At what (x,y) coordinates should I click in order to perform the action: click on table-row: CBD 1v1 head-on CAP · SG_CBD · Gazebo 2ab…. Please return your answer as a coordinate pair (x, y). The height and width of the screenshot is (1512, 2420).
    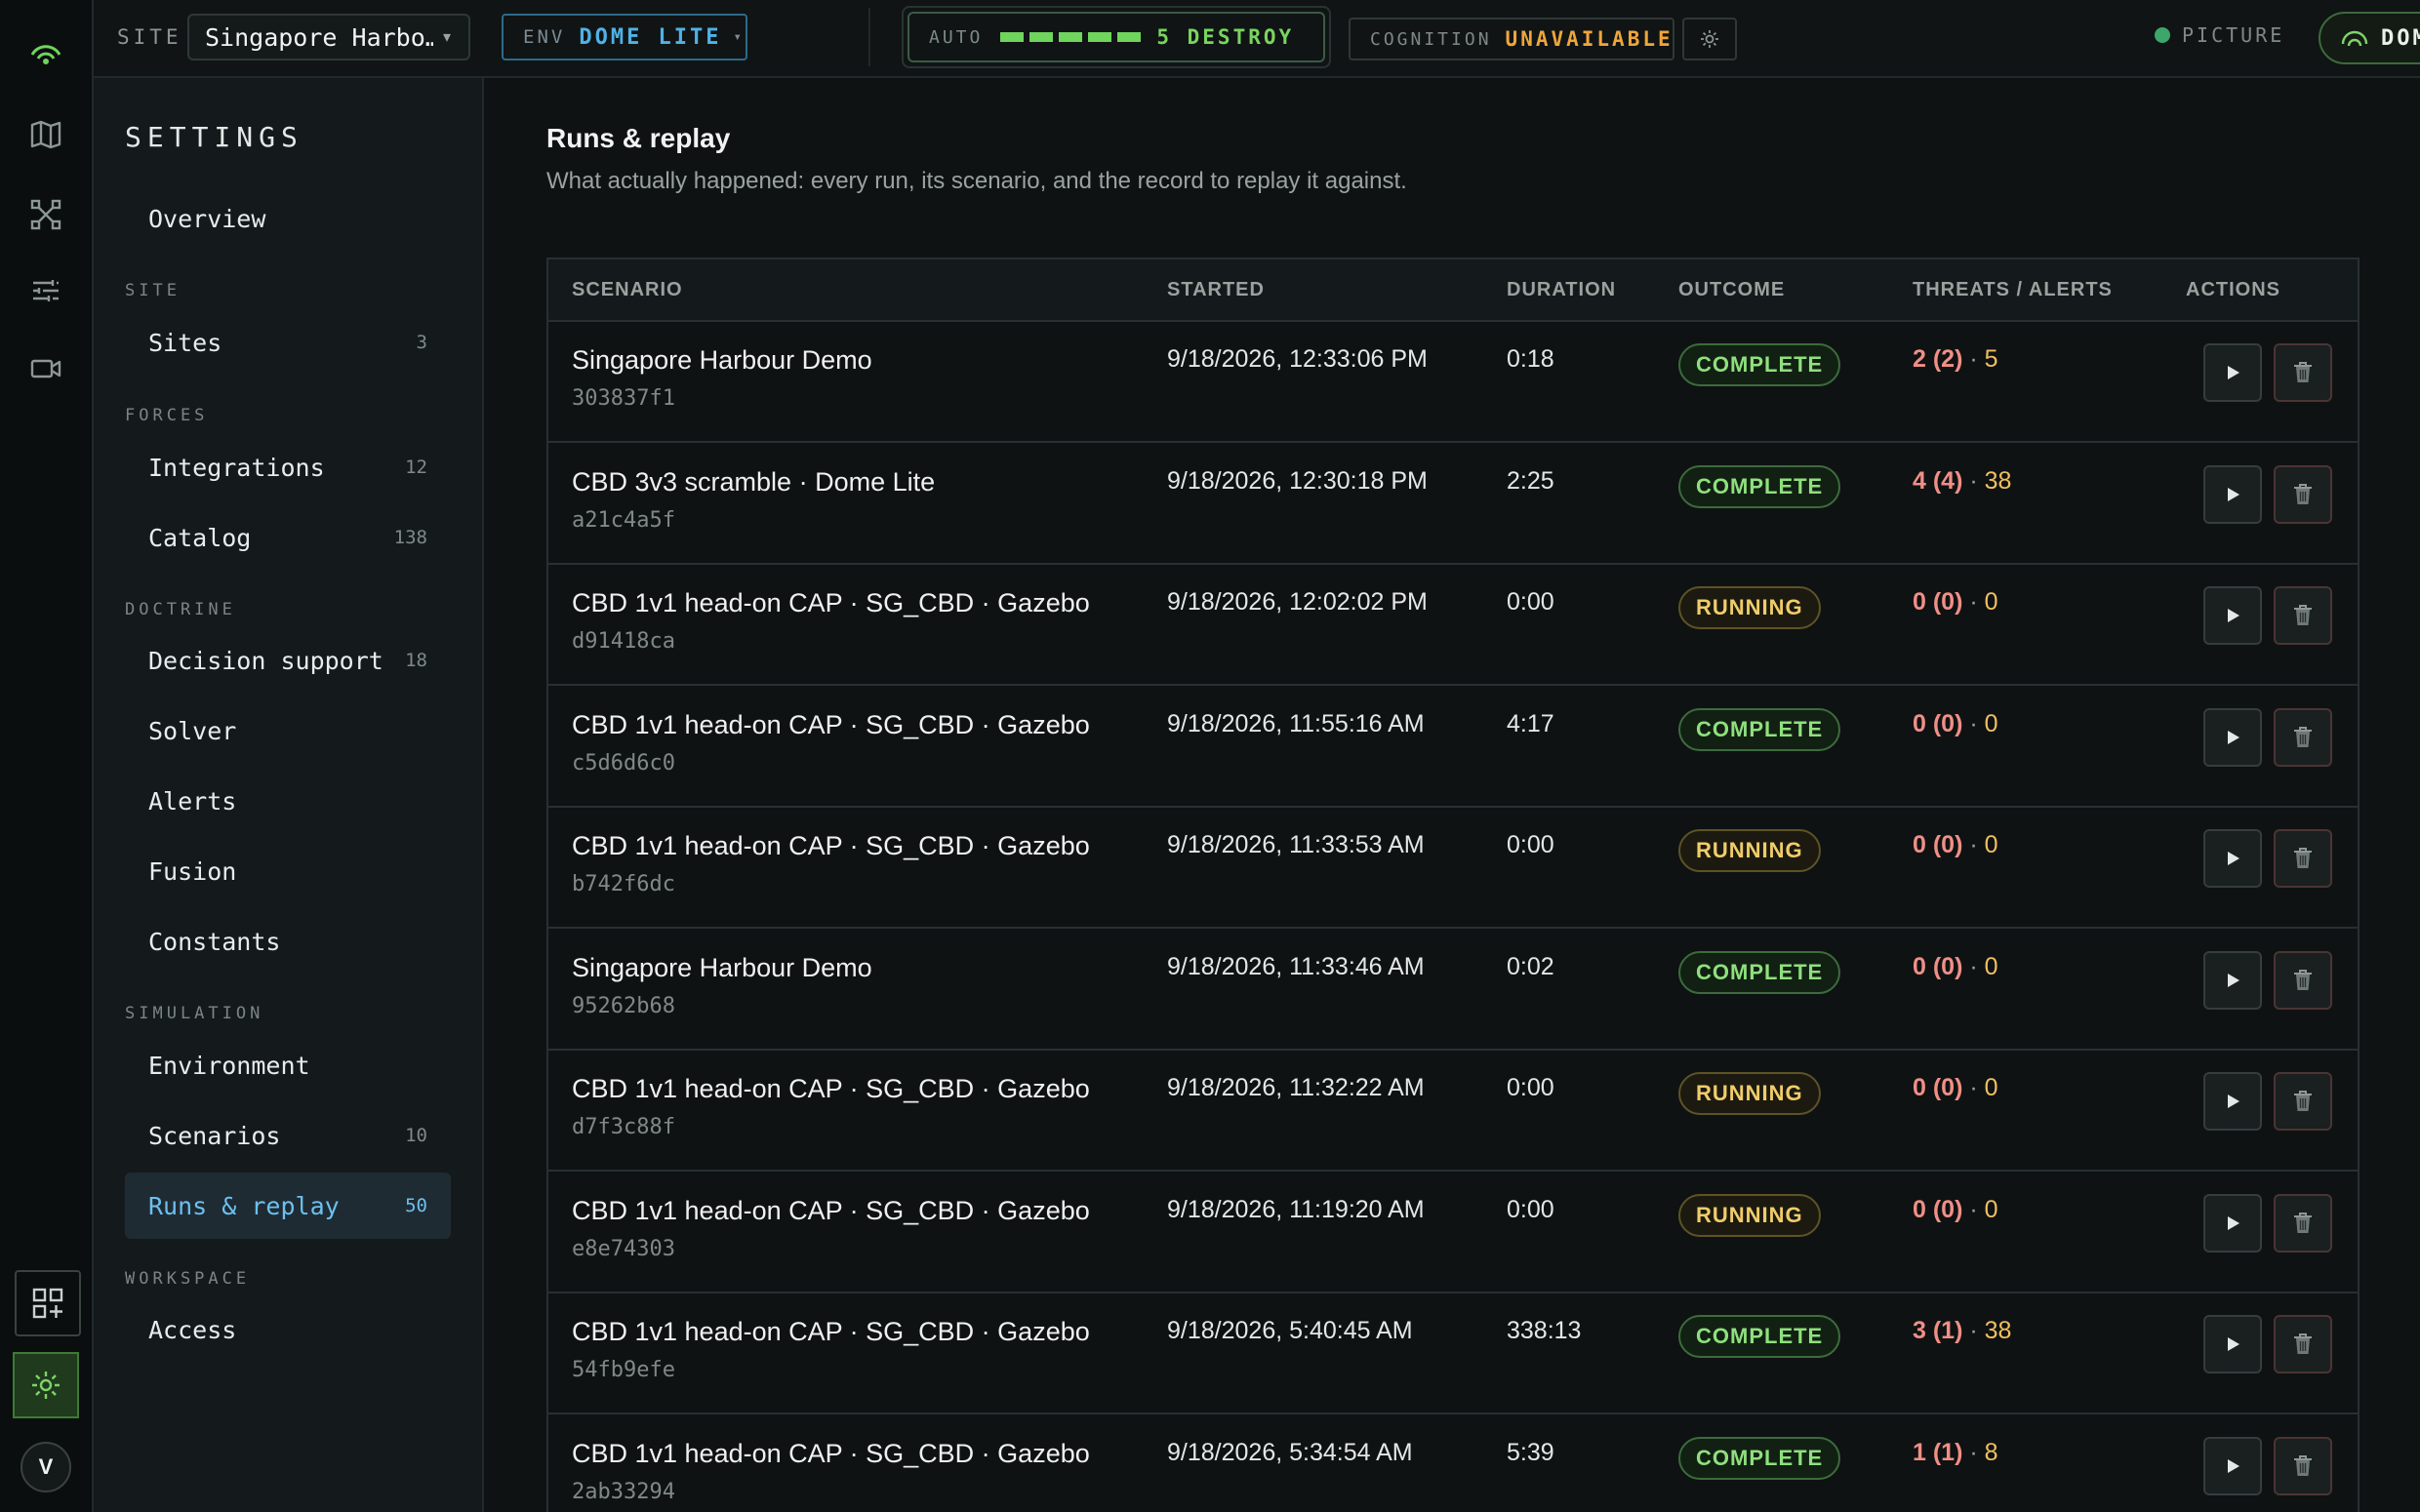
    Looking at the image, I should click on (1453, 1462).